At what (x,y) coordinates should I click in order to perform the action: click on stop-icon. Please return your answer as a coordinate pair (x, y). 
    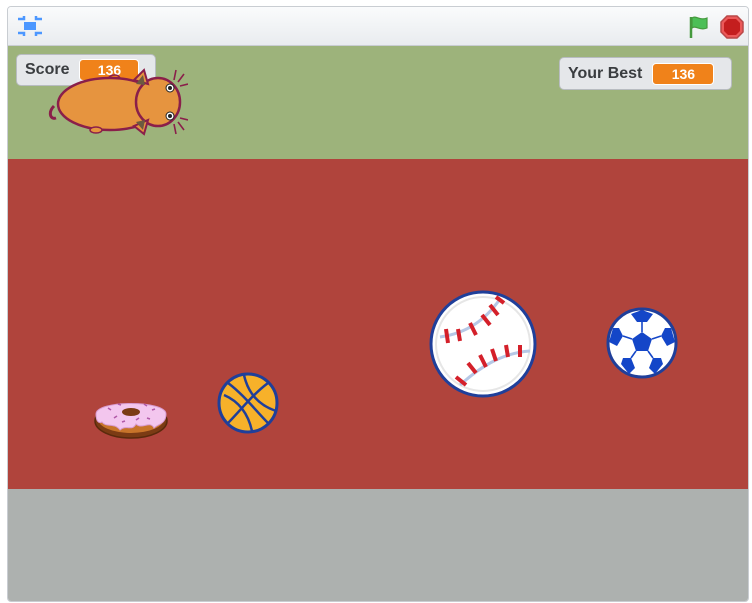
    Looking at the image, I should click on (732, 27).